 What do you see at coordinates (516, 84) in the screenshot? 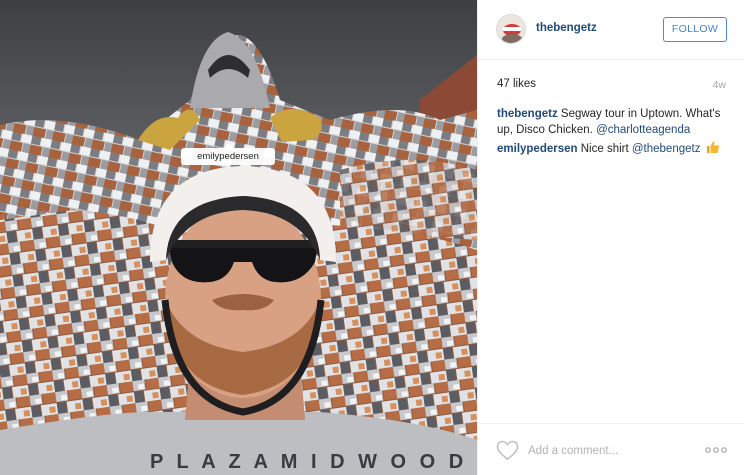
I see `likes-count: 47 likes` at bounding box center [516, 84].